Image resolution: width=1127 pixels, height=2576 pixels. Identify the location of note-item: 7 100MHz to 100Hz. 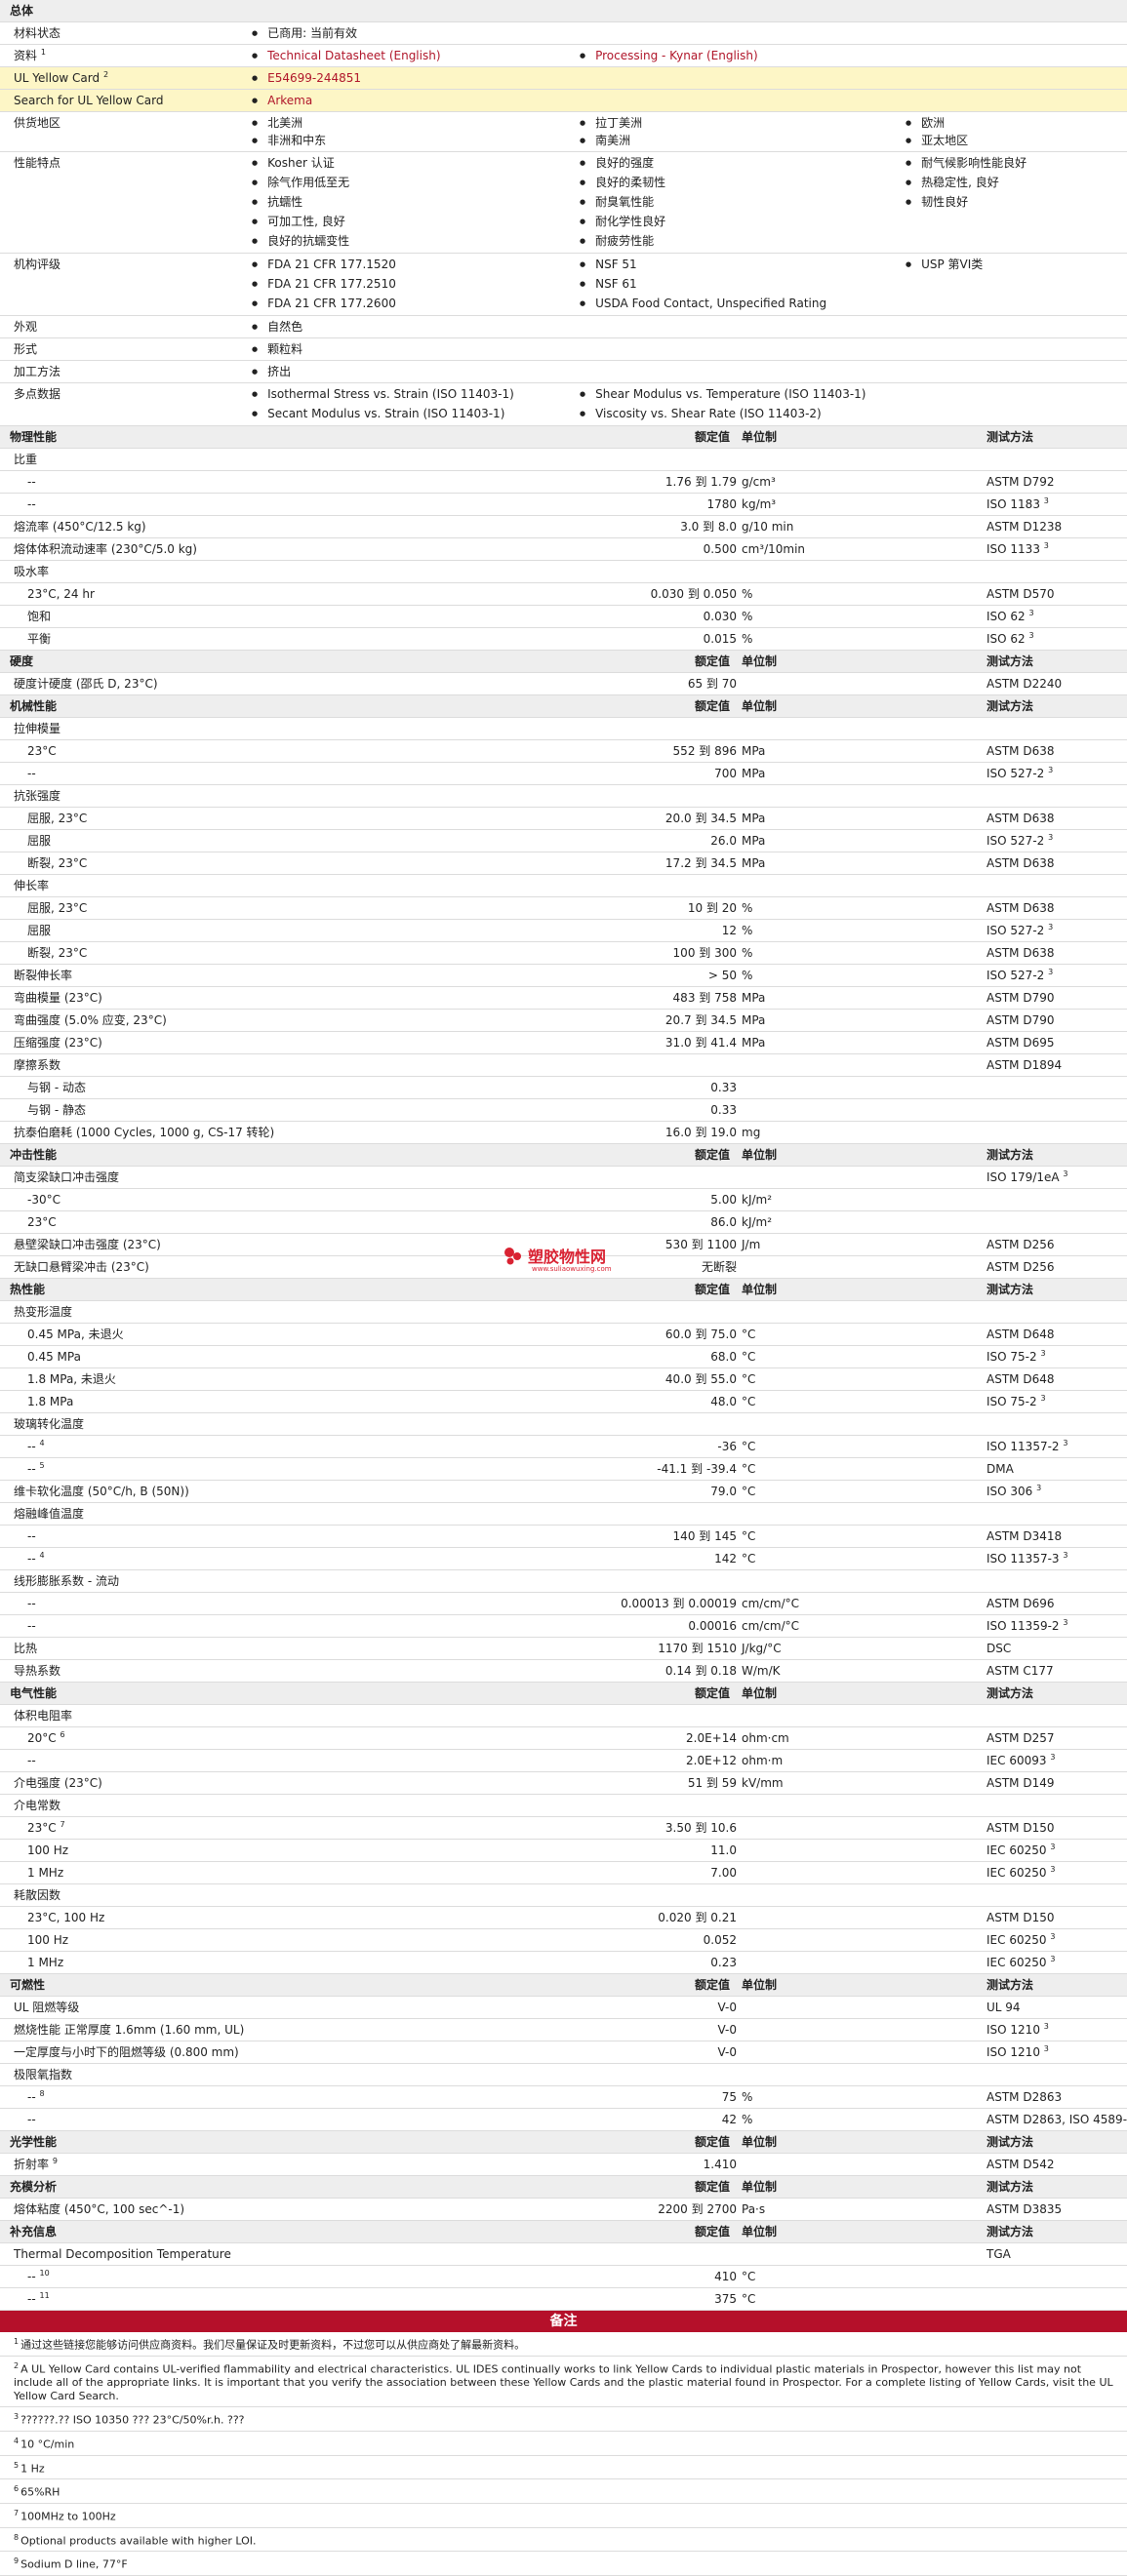
(563, 2516).